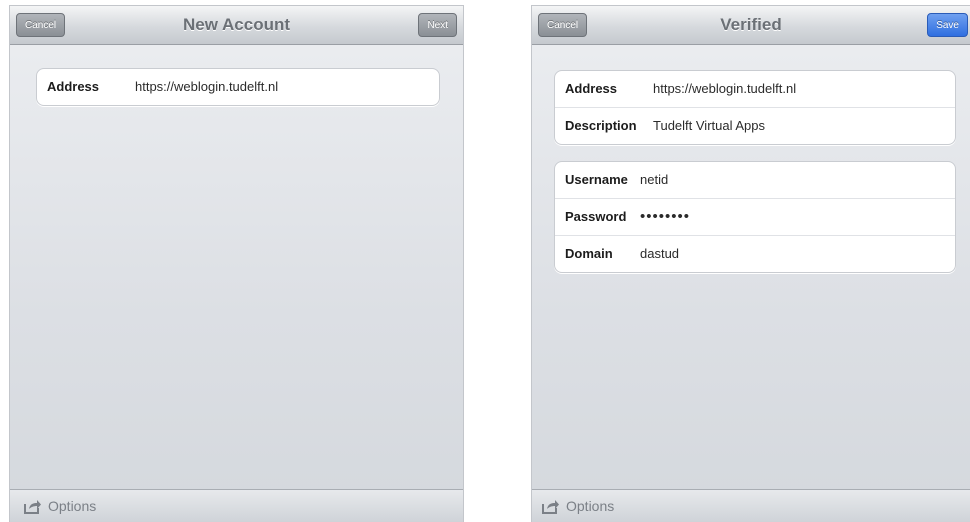  I want to click on address-group: Address https://weblogin.tudelft.nl, so click(238, 87).